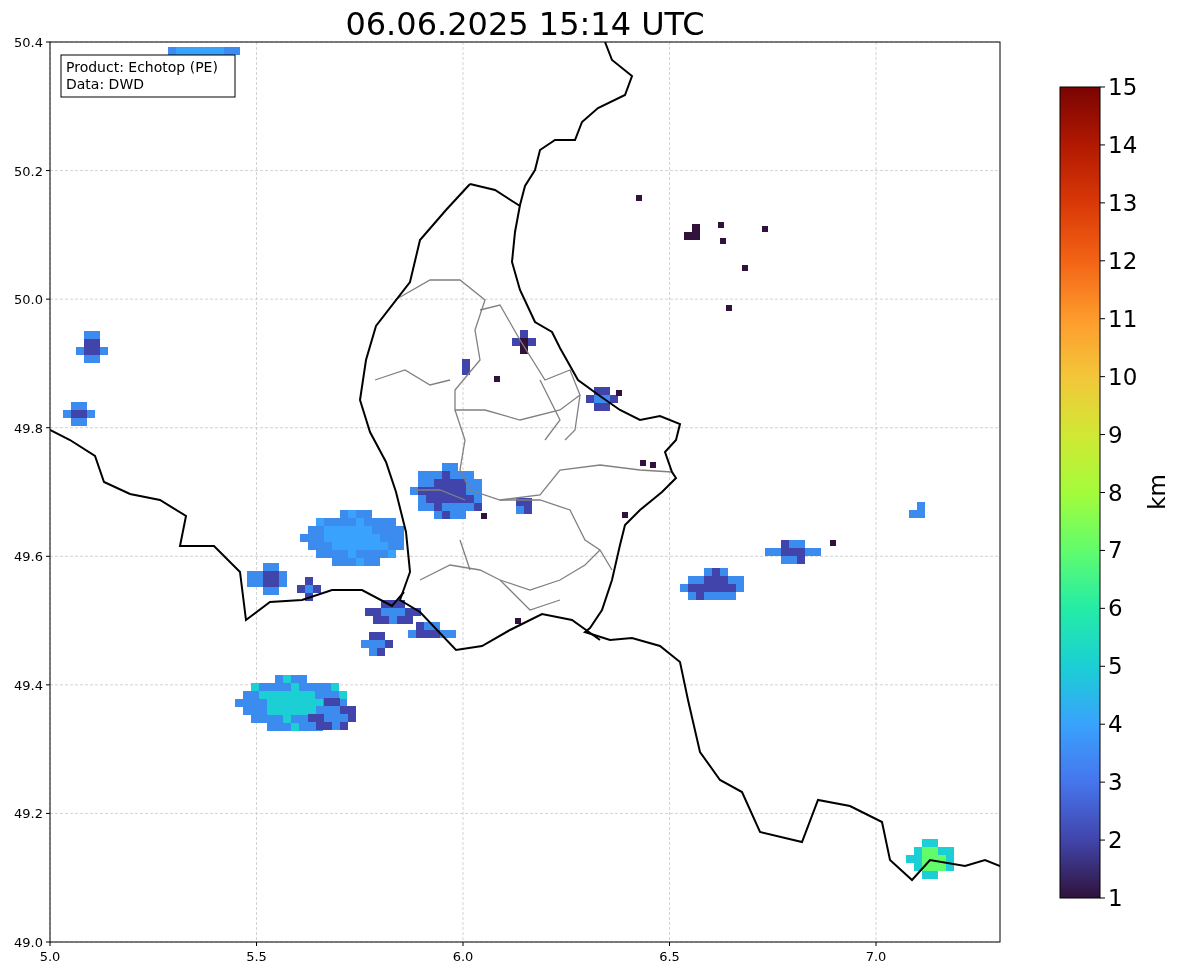 This screenshot has width=1178, height=976. What do you see at coordinates (28, 814) in the screenshot?
I see `y-tick-label: 49.2` at bounding box center [28, 814].